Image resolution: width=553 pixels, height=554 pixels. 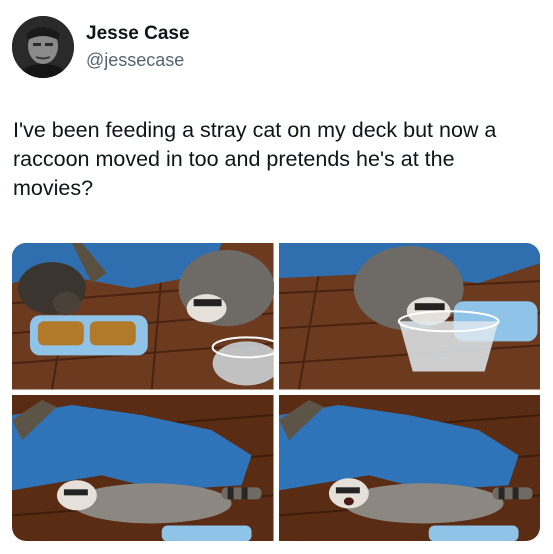 I want to click on tweet-header: Jesse Case @jessecase, so click(x=101, y=47).